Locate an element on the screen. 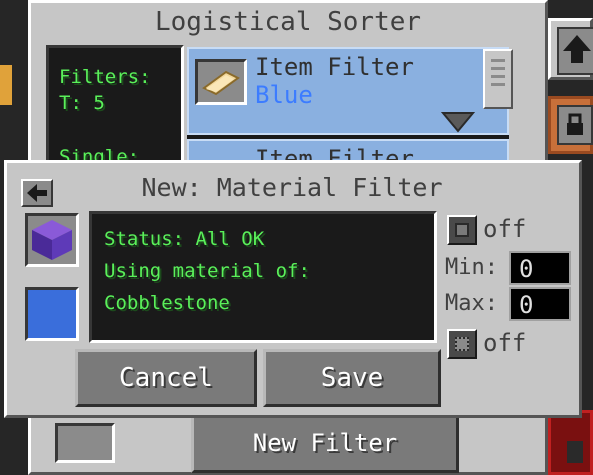  upload-icon is located at coordinates (577, 49).